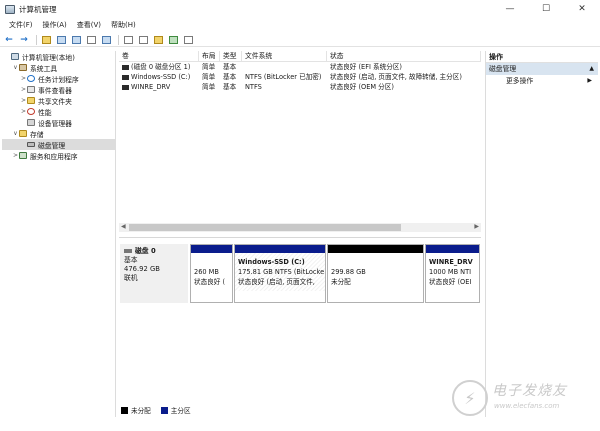 Image resolution: width=600 pixels, height=431 pixels. What do you see at coordinates (106, 39) in the screenshot?
I see `show-action-pane-icon` at bounding box center [106, 39].